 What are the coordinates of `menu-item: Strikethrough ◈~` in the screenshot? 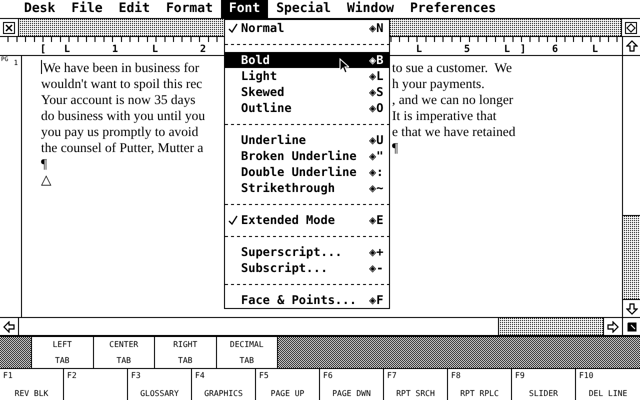 It's located at (307, 188).